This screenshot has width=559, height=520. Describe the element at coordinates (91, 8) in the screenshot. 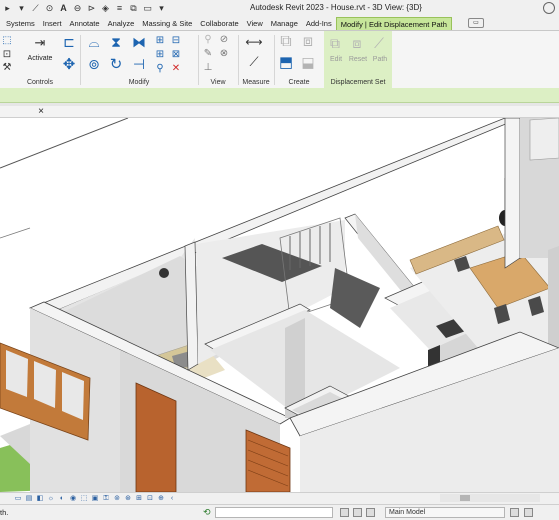

I see `redo-icon: ⊳` at that location.